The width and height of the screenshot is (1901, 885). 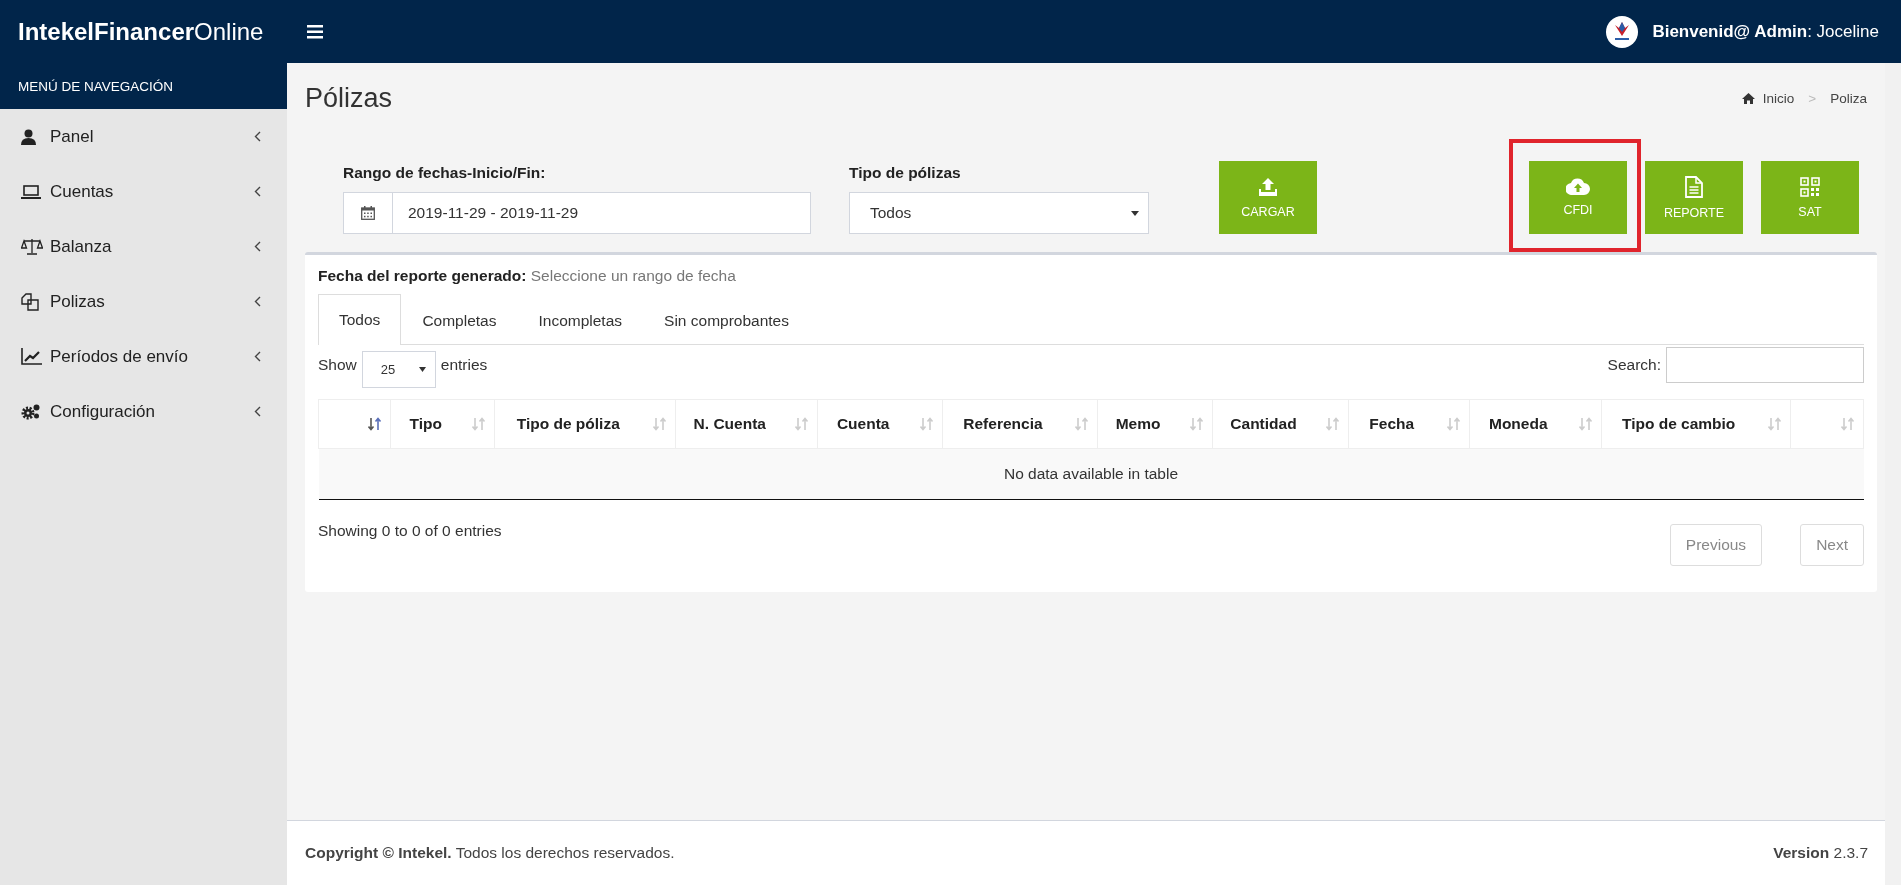 What do you see at coordinates (726, 320) in the screenshot?
I see `tab: Sin comprobantes` at bounding box center [726, 320].